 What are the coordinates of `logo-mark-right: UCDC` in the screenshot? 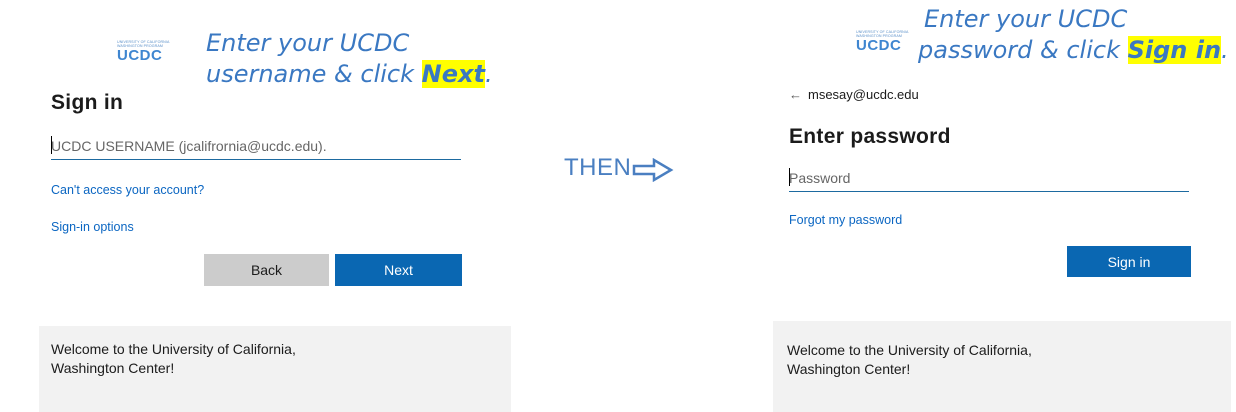 It's located at (879, 46).